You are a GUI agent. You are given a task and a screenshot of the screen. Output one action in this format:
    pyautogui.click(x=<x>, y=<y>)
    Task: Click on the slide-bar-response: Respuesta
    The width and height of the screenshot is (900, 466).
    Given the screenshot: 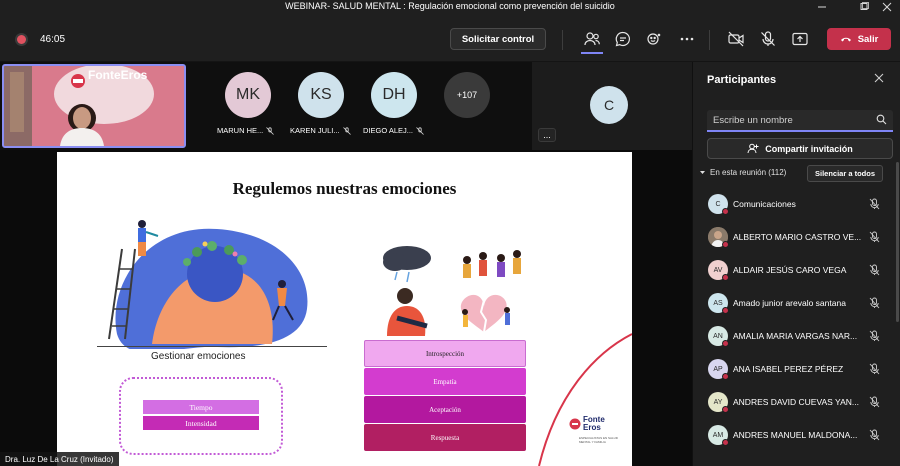 What is the action you would take?
    pyautogui.click(x=445, y=437)
    